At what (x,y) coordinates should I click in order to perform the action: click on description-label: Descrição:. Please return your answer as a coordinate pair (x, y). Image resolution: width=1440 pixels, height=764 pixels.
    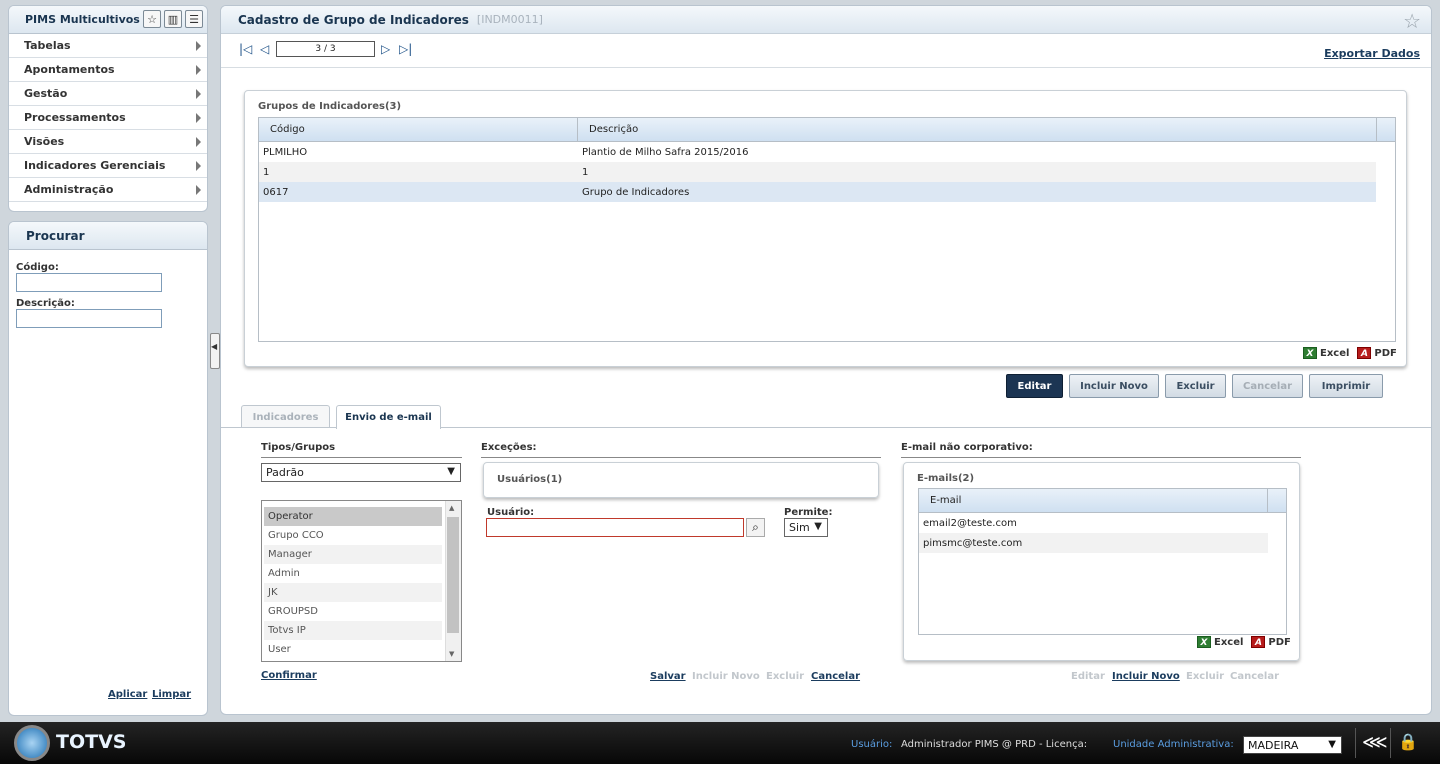
    Looking at the image, I should click on (45, 303).